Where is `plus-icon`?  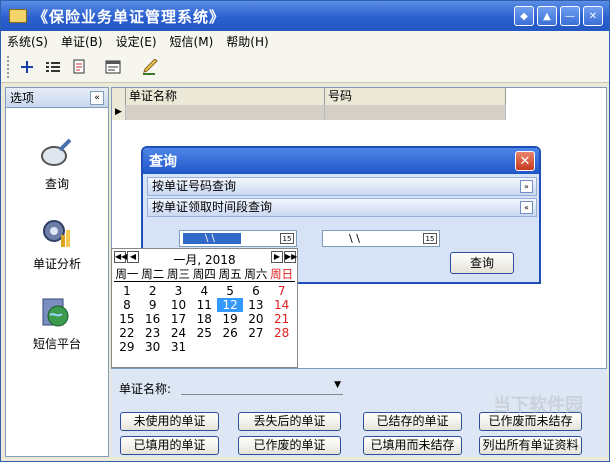
plus-icon is located at coordinates (27, 67).